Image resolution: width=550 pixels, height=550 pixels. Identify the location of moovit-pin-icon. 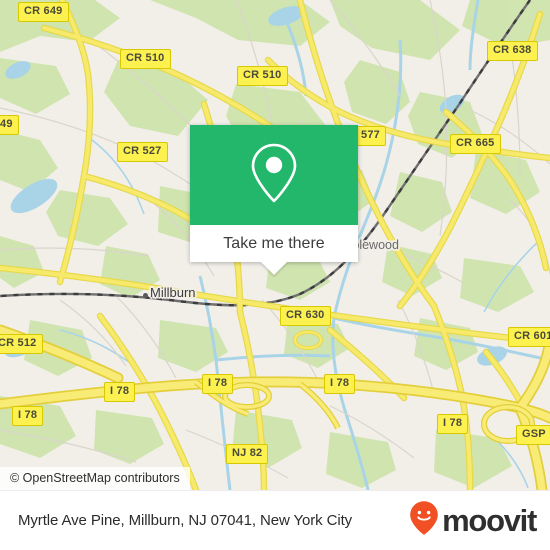
(424, 520).